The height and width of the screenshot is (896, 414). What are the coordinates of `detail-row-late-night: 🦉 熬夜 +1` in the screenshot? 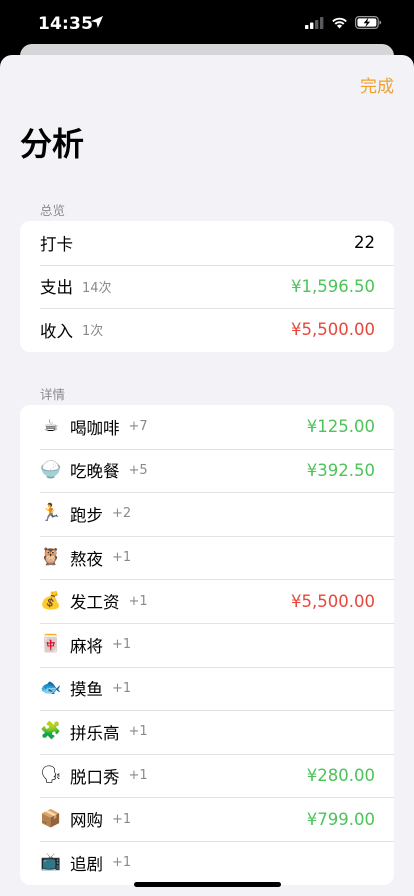 It's located at (207, 557).